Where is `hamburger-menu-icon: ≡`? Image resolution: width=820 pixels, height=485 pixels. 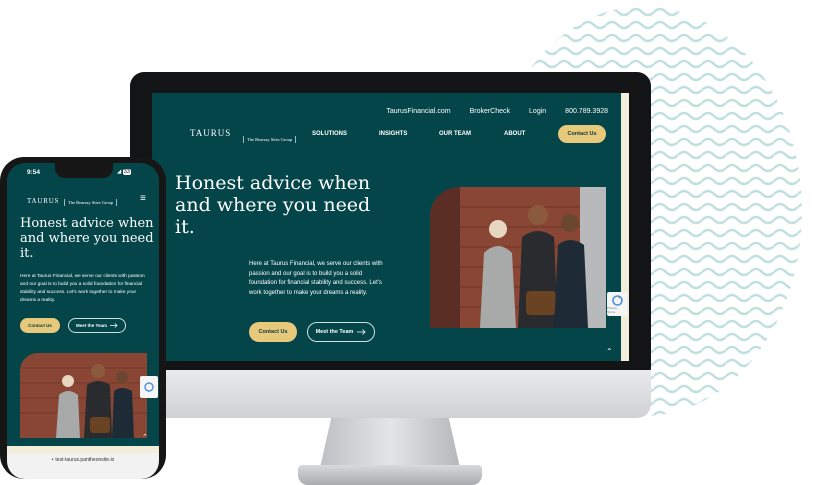 hamburger-menu-icon: ≡ is located at coordinates (143, 198).